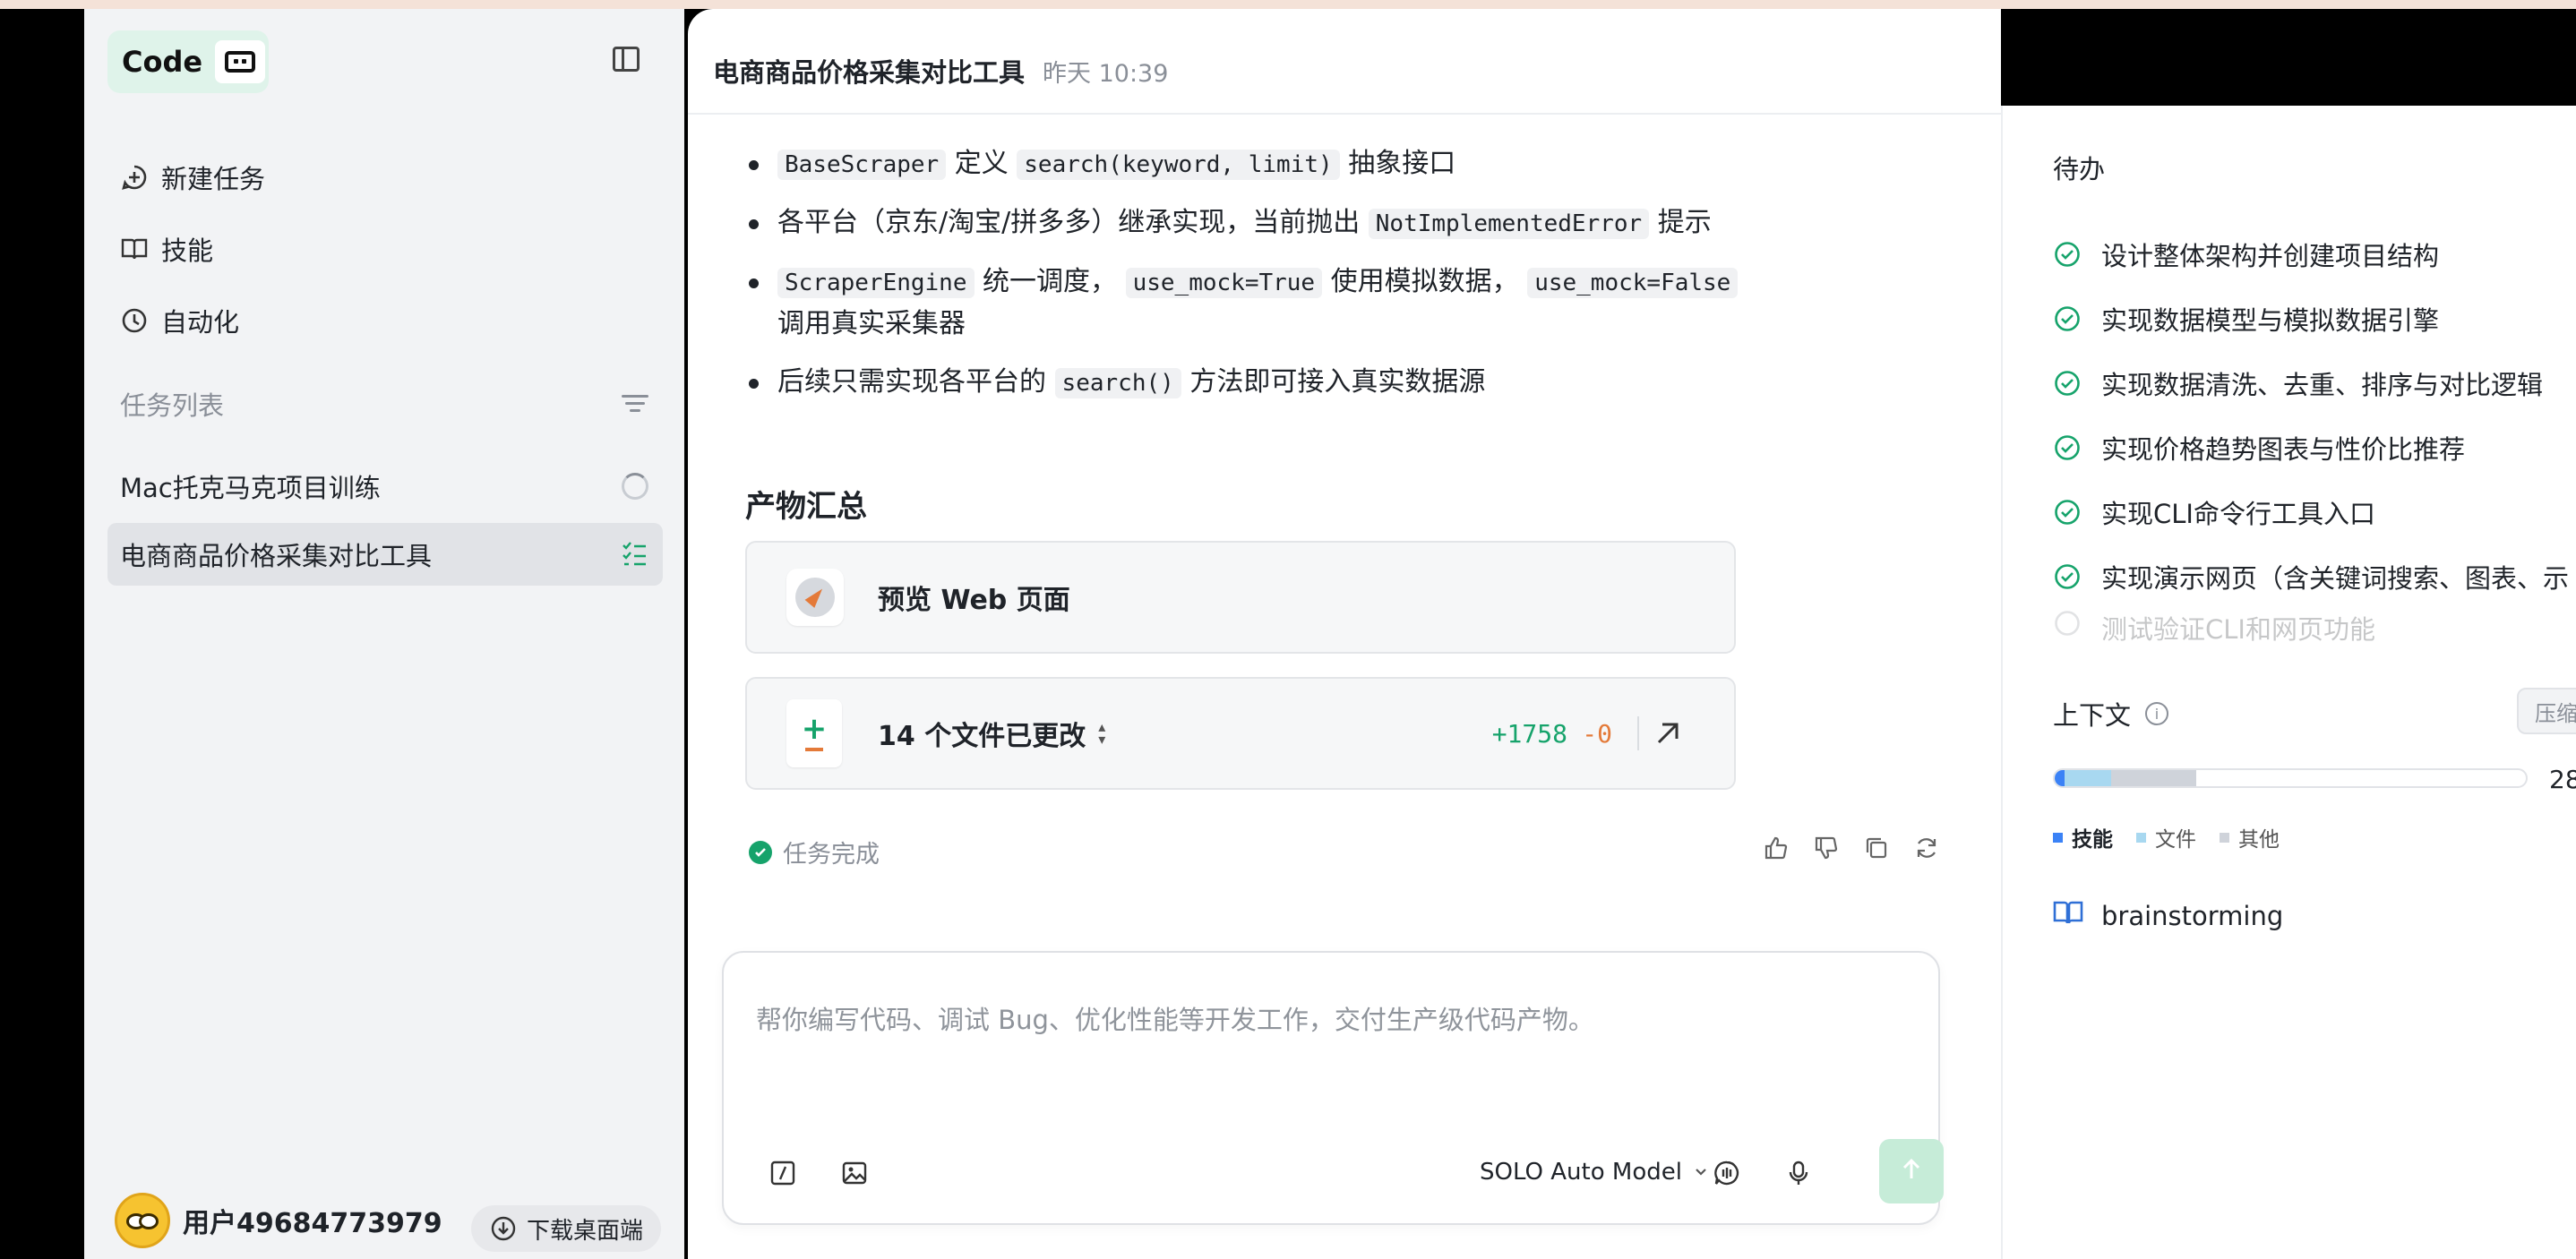 This screenshot has height=1259, width=2576. Describe the element at coordinates (1240, 733) in the screenshot. I see `files-changed-card: + 14 个文件已更改 ▴ ▾ +1758 -0` at that location.